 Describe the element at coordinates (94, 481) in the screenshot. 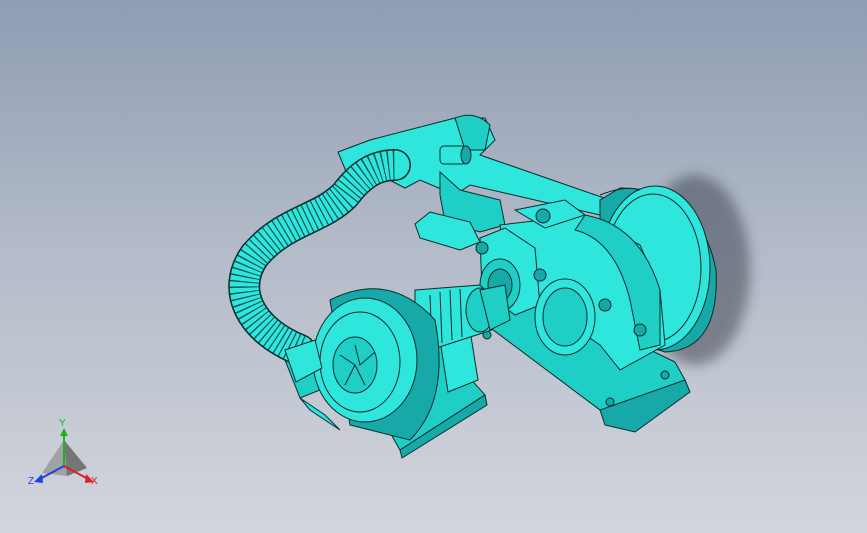

I see `triad-x-label: X` at that location.